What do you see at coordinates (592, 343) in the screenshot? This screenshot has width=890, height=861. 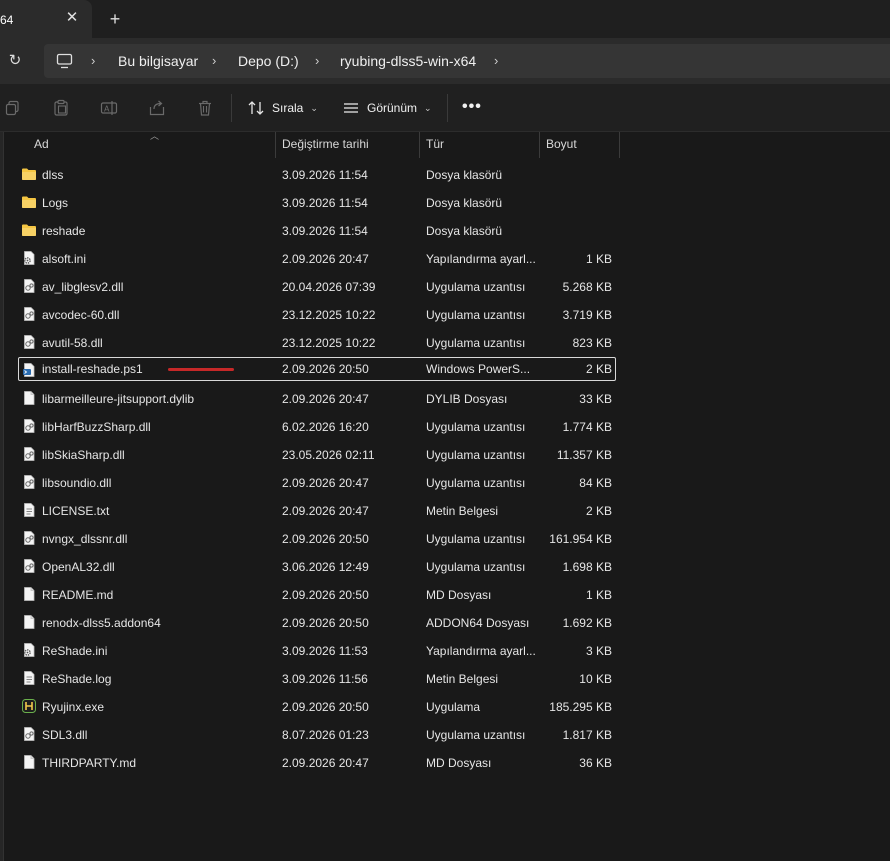 I see `file-size: 823 KB` at bounding box center [592, 343].